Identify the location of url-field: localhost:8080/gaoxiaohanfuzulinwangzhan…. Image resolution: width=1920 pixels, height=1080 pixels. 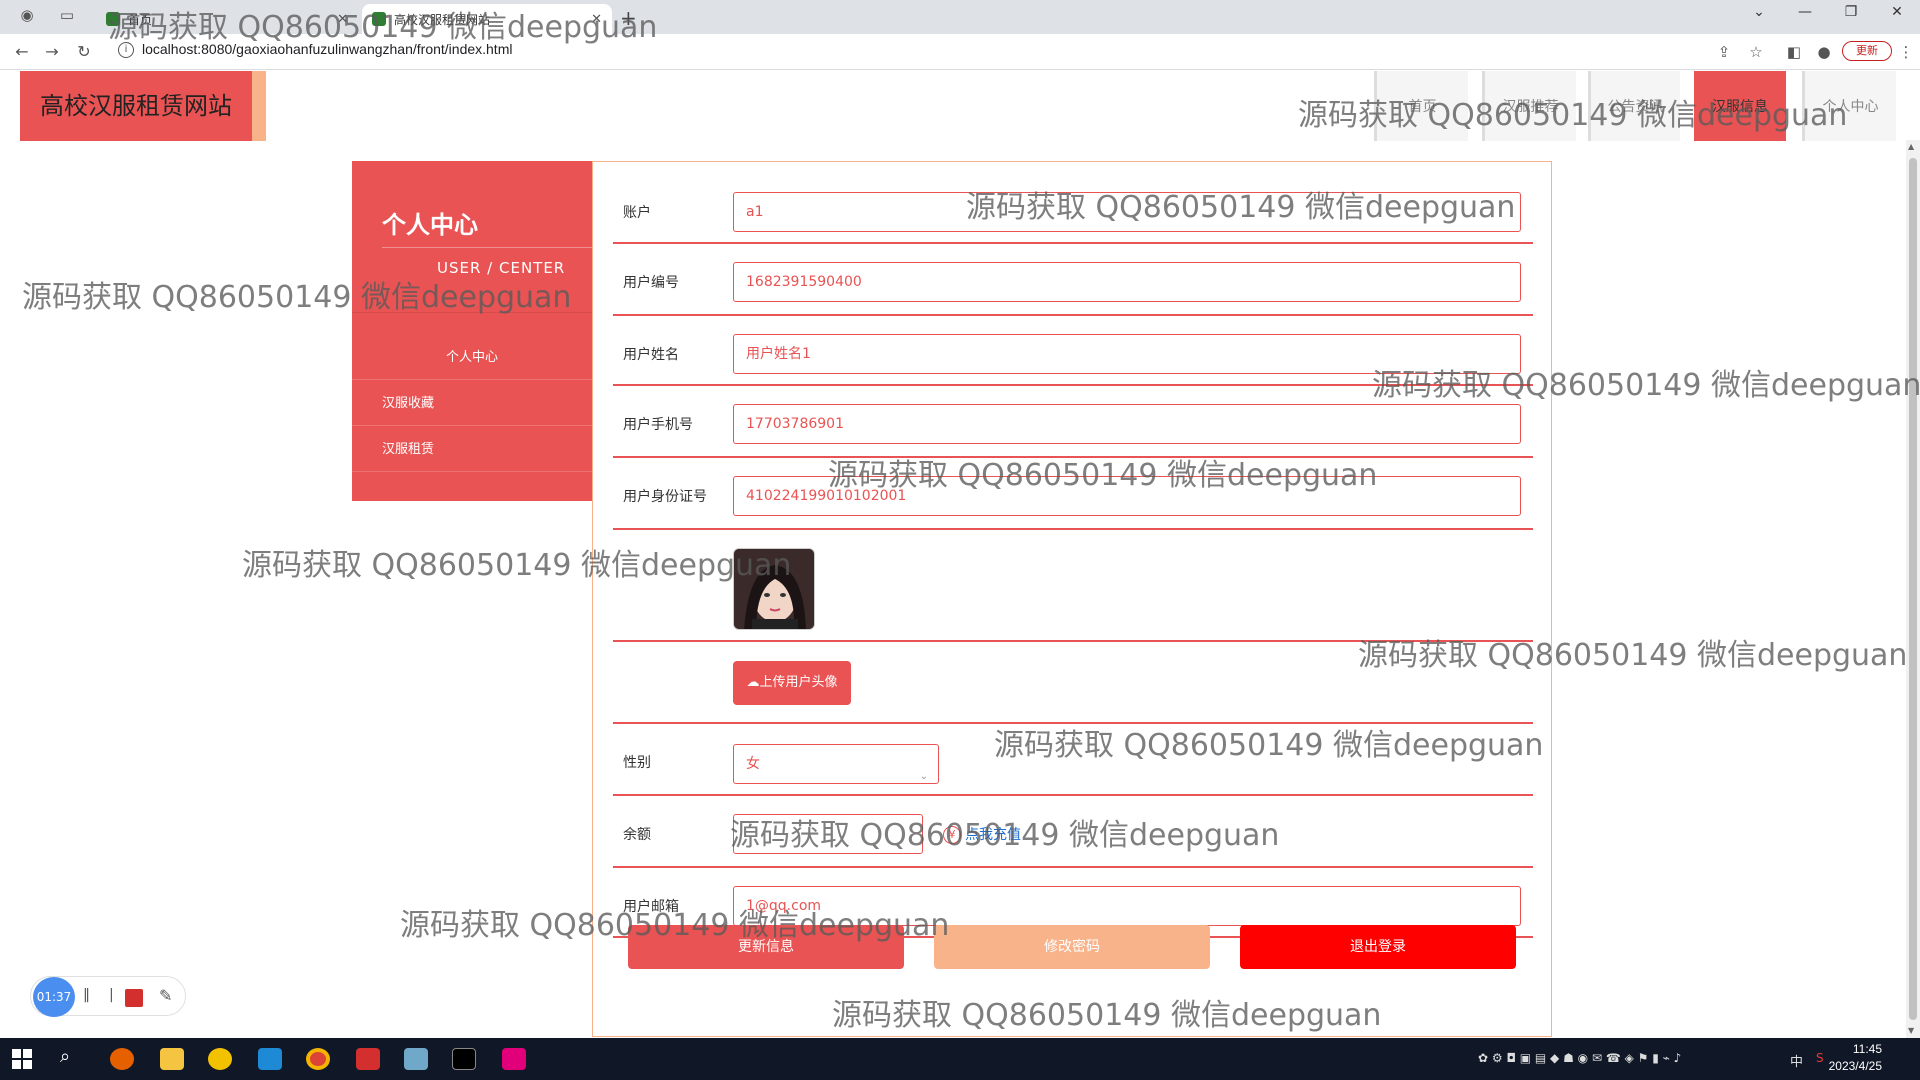
(327, 49).